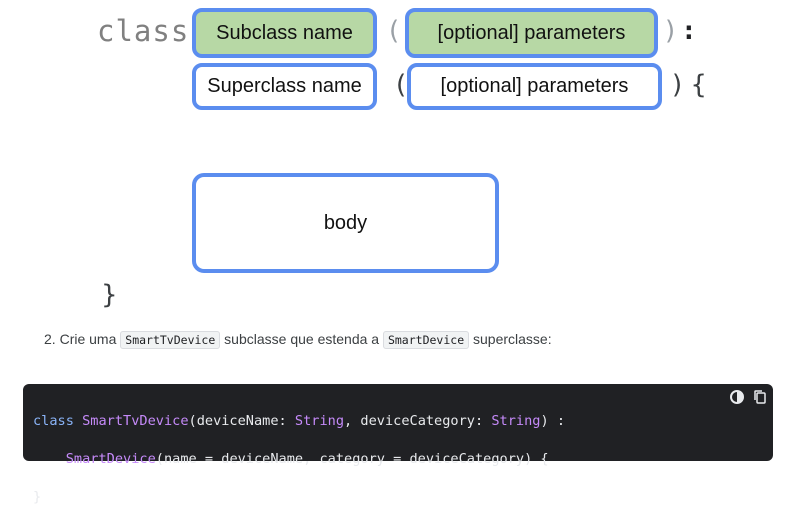 This screenshot has width=799, height=526. What do you see at coordinates (512, 339) in the screenshot?
I see `step-text-c: superclasse:` at bounding box center [512, 339].